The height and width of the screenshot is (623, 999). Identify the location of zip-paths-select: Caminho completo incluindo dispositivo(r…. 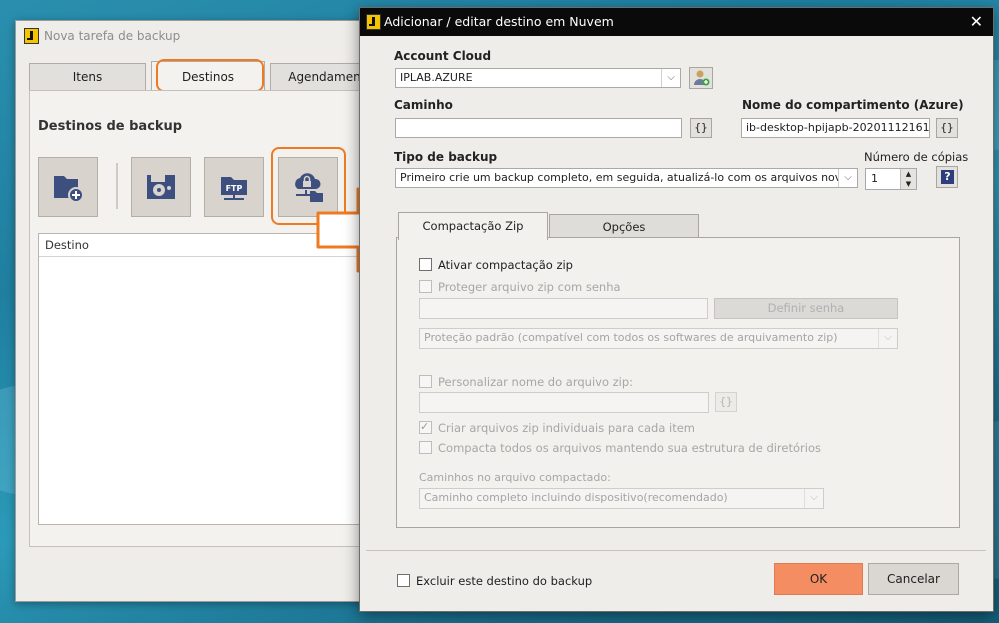
(621, 498).